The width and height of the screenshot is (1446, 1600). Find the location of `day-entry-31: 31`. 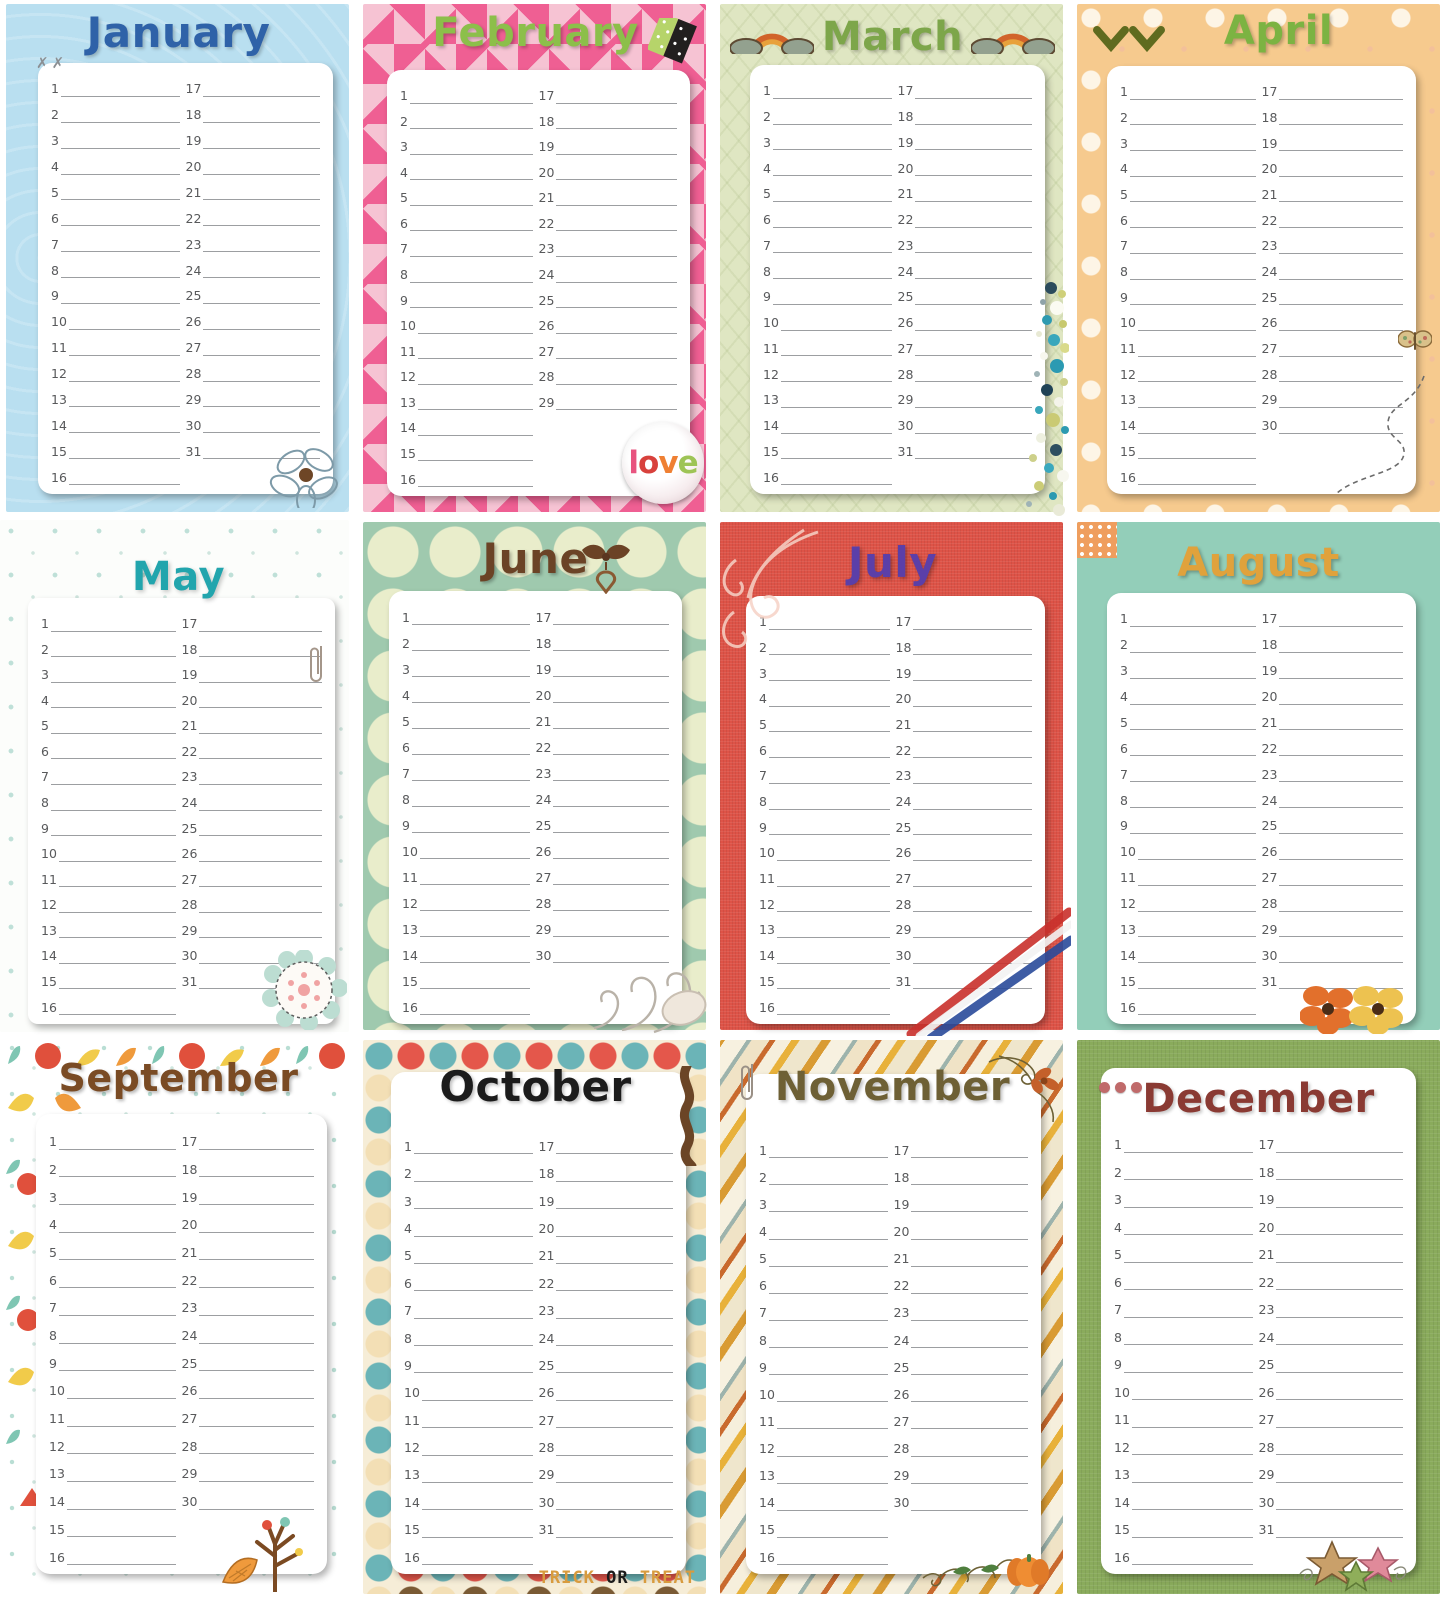

day-entry-31: 31 is located at coordinates (251, 978).